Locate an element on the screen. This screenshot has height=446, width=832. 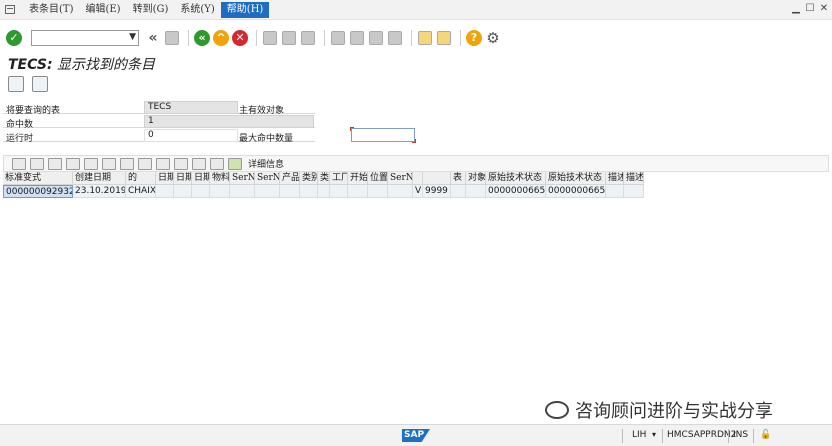
column-header: 开始 is located at coordinates (358, 178).